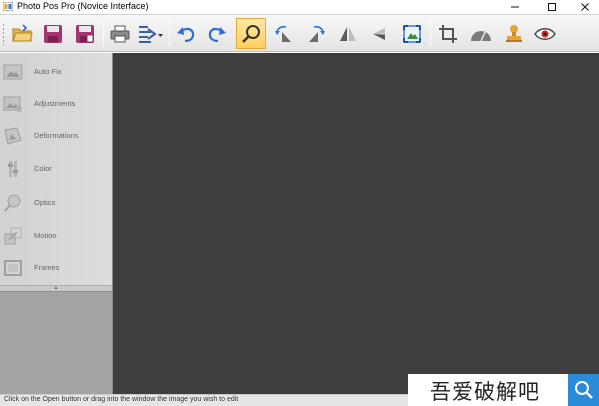 The width and height of the screenshot is (599, 406). Describe the element at coordinates (48, 71) in the screenshot. I see `sidebar-item-label: Auto Fix` at that location.